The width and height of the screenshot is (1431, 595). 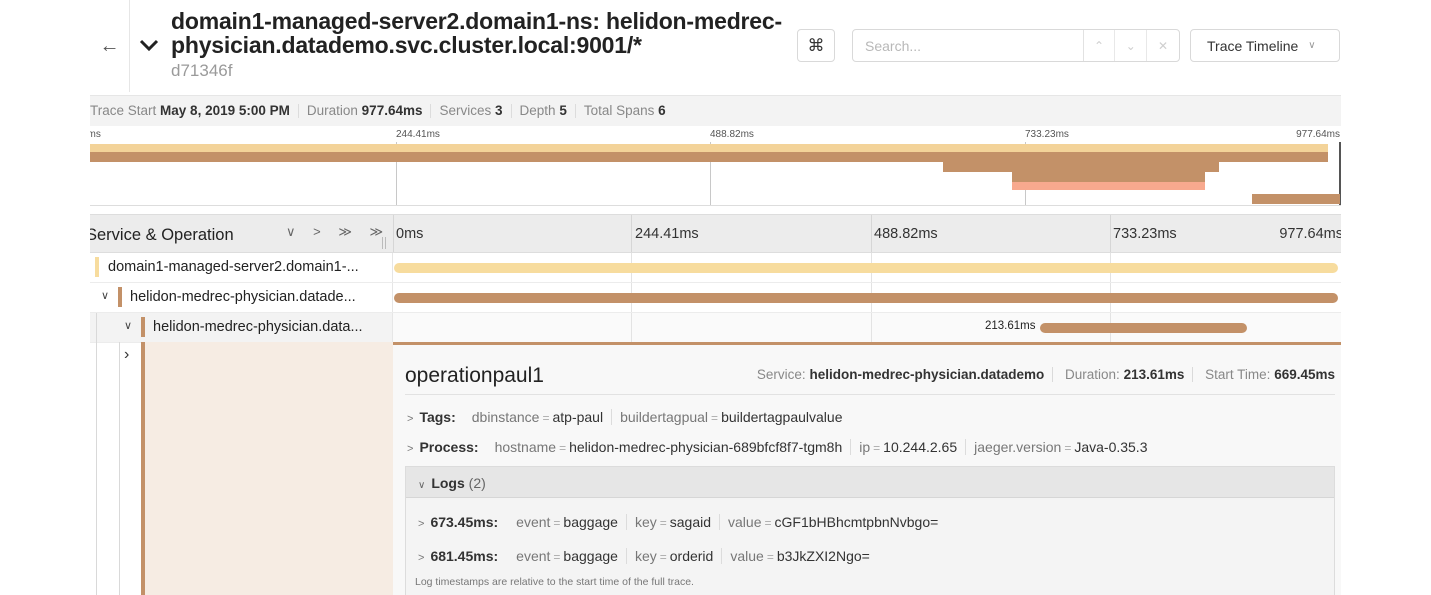 I want to click on process-item: ip = 10.244.2.65, so click(x=909, y=447).